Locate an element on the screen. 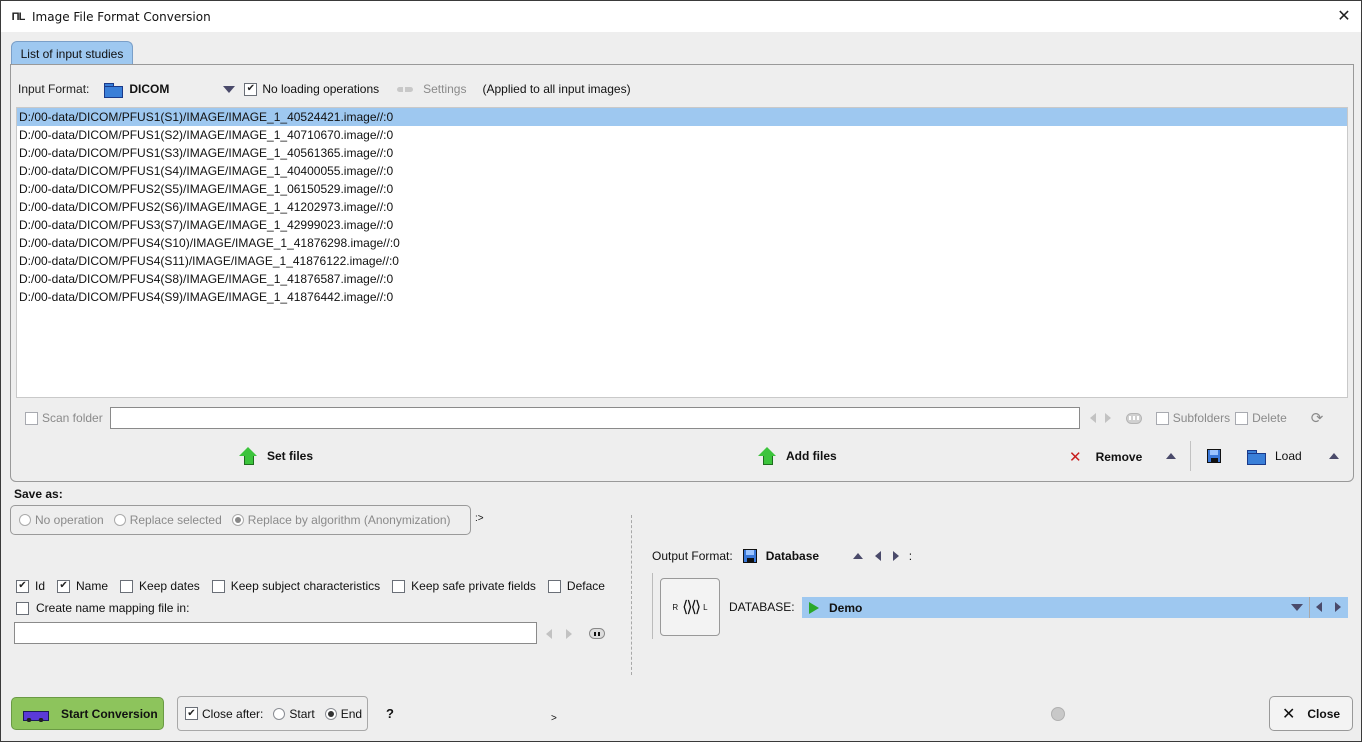  replace-selected-label: Replace selected is located at coordinates (175, 520).